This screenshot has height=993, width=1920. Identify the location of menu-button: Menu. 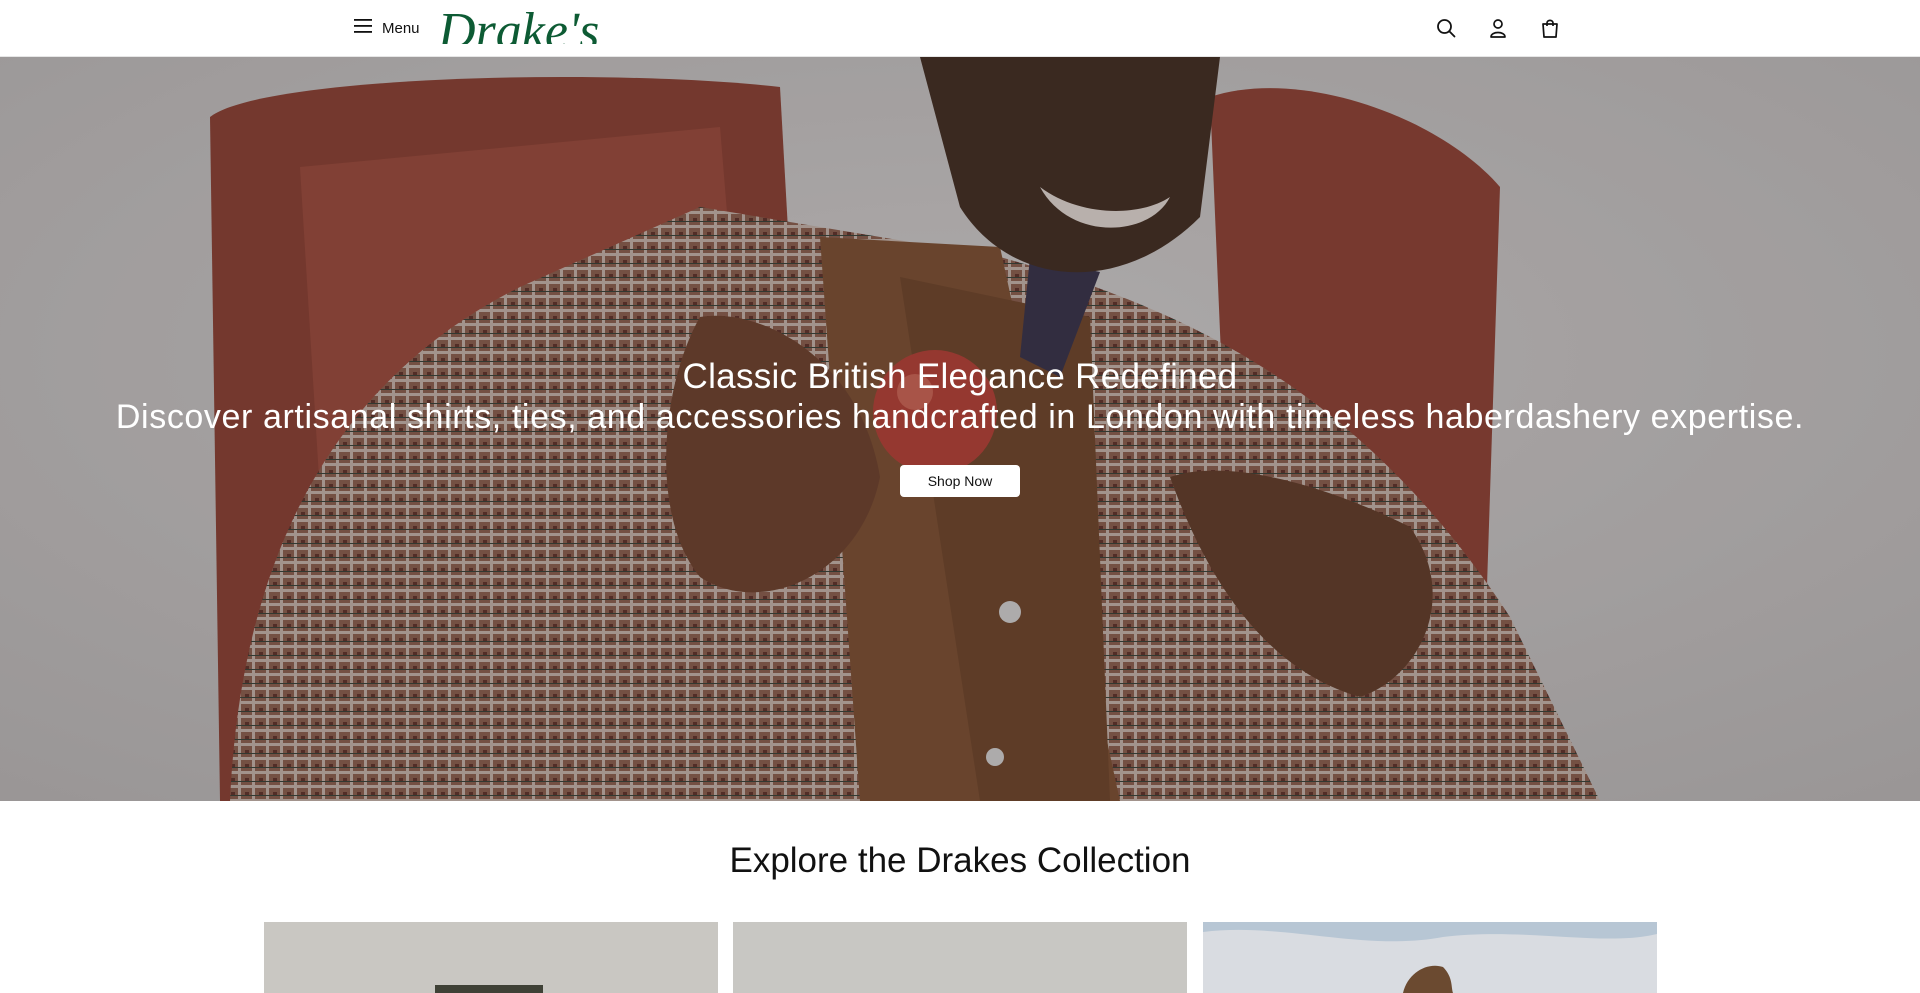
(387, 28).